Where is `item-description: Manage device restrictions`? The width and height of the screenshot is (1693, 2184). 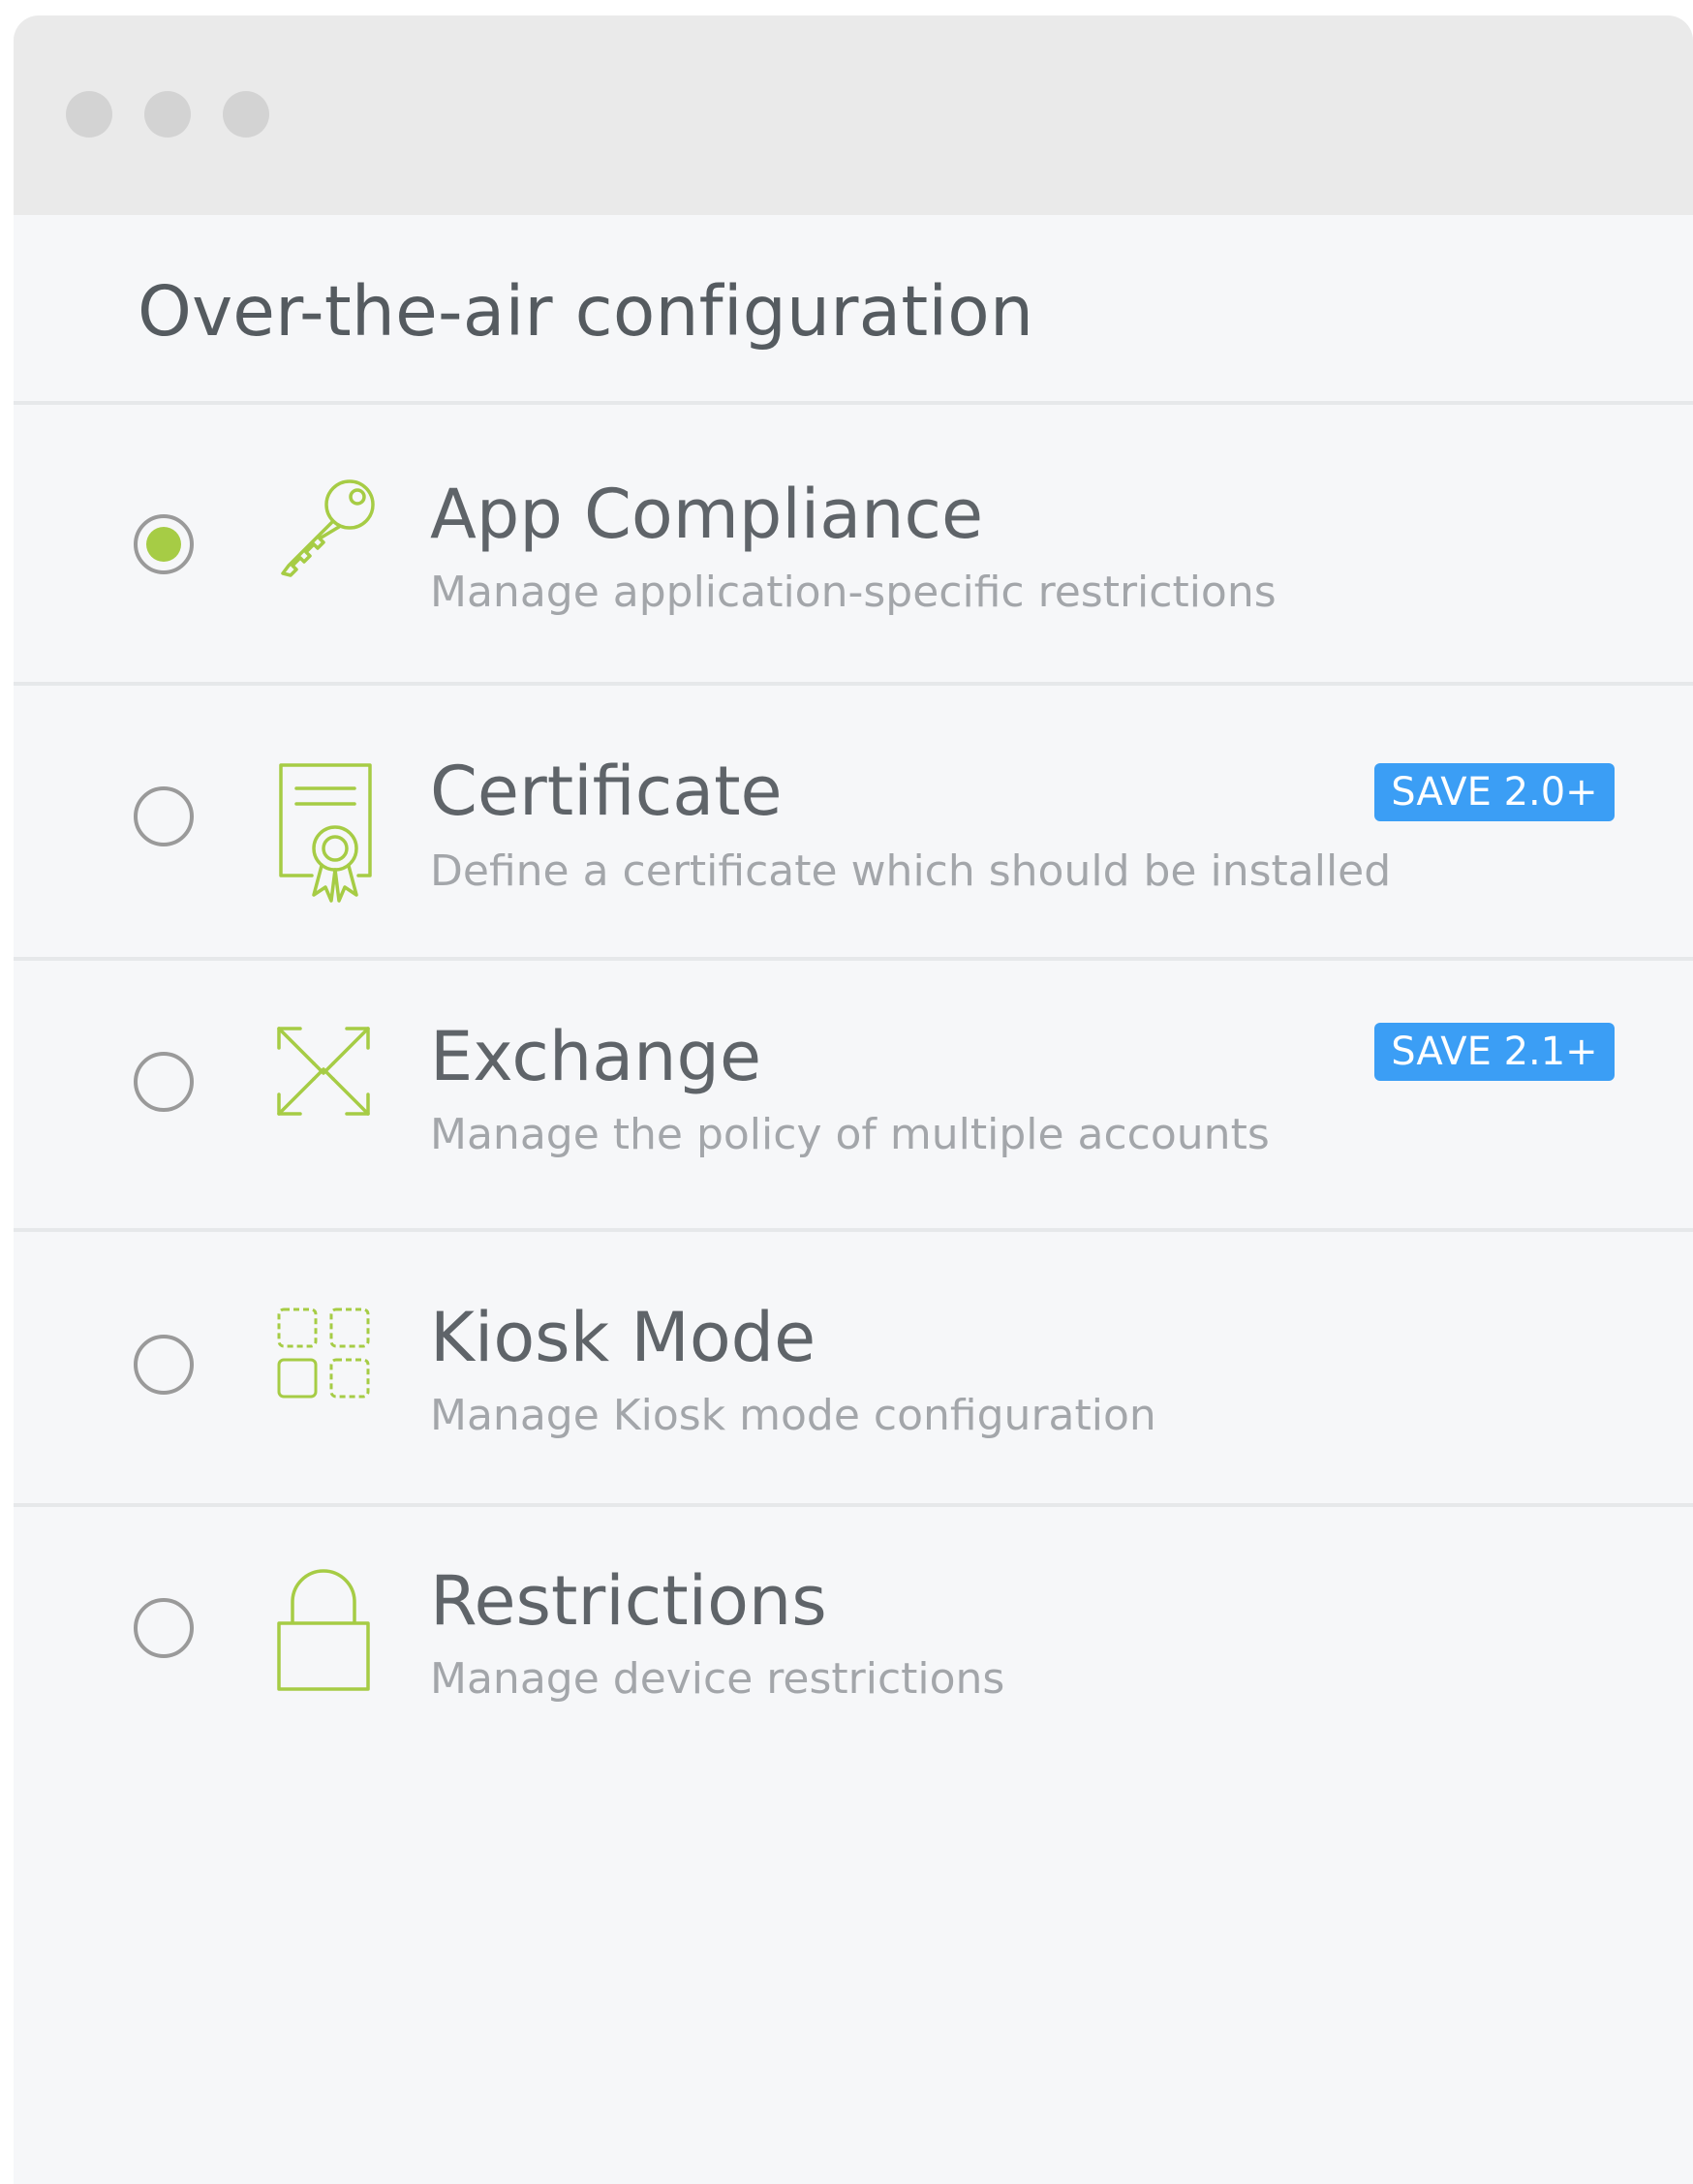 item-description: Manage device restrictions is located at coordinates (717, 1679).